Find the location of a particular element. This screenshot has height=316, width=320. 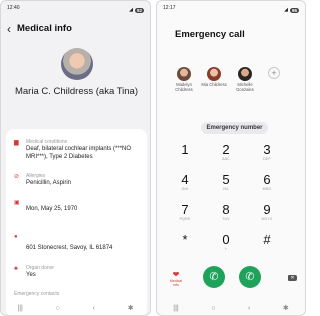

key-8: 8 TUV is located at coordinates (226, 212).